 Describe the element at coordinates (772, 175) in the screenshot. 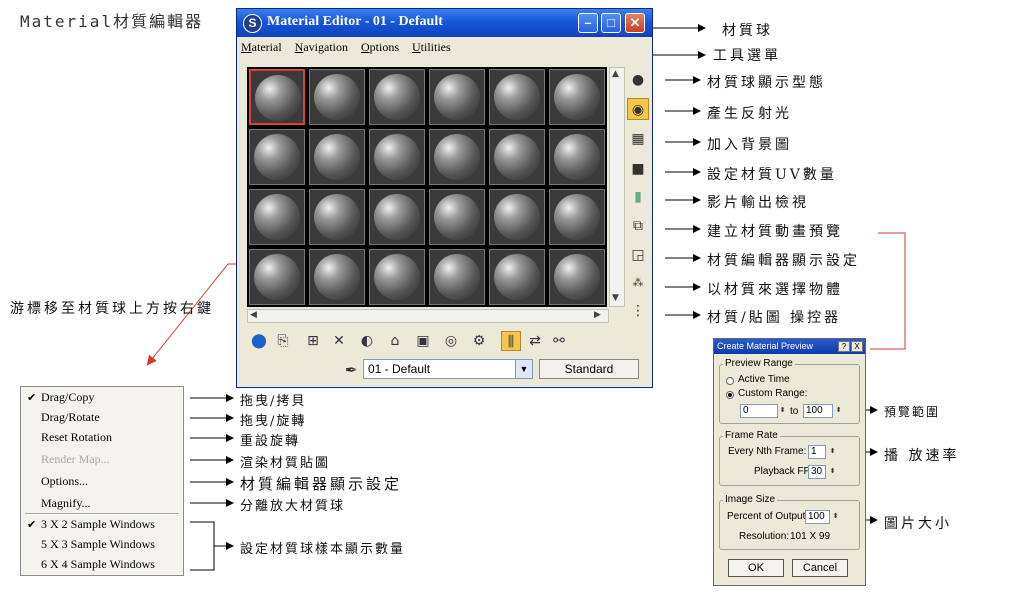

I see `annotation-uv-tiling: 設定材質UV數量` at that location.